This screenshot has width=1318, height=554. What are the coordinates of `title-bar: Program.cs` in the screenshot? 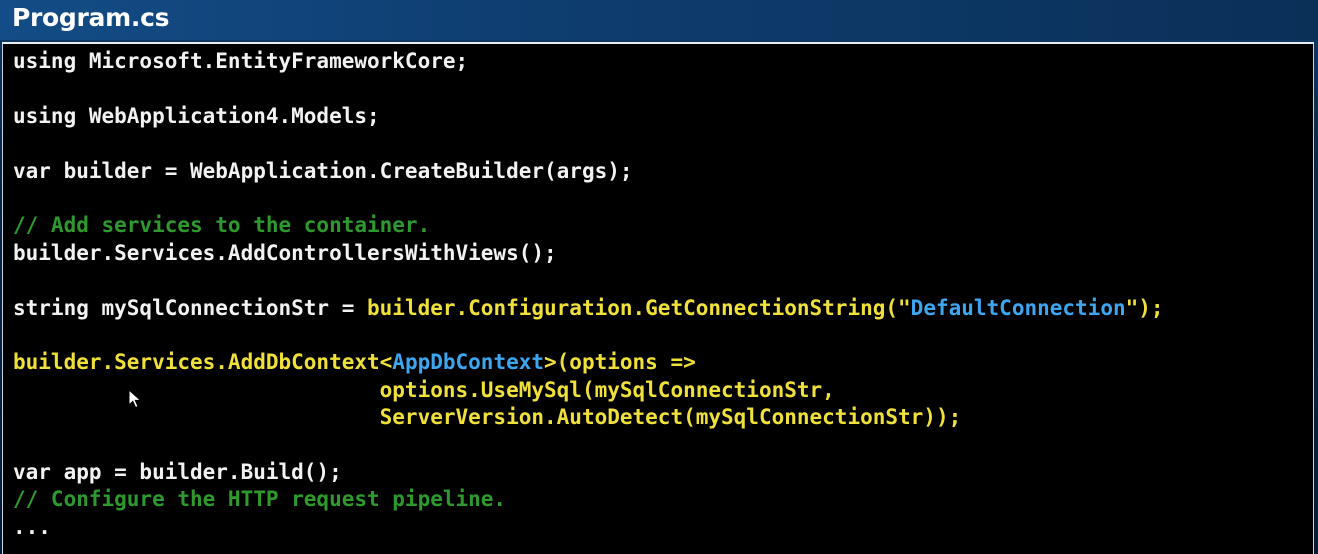 It's located at (659, 20).